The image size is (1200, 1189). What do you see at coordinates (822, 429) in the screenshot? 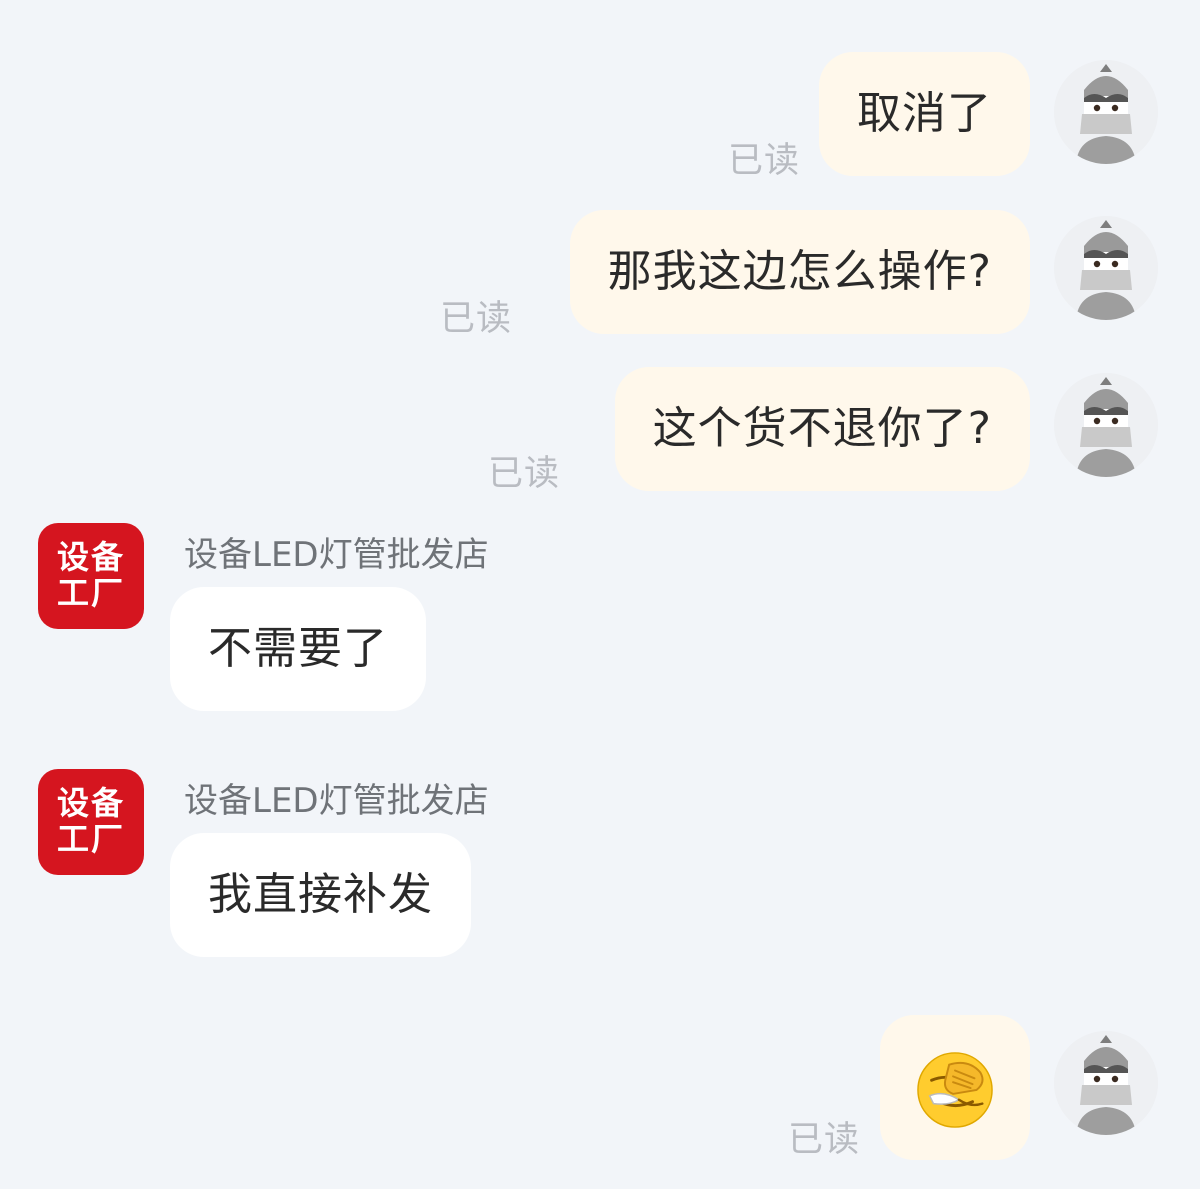
I see `message-bubble-outgoing: 这个货不退你了?` at bounding box center [822, 429].